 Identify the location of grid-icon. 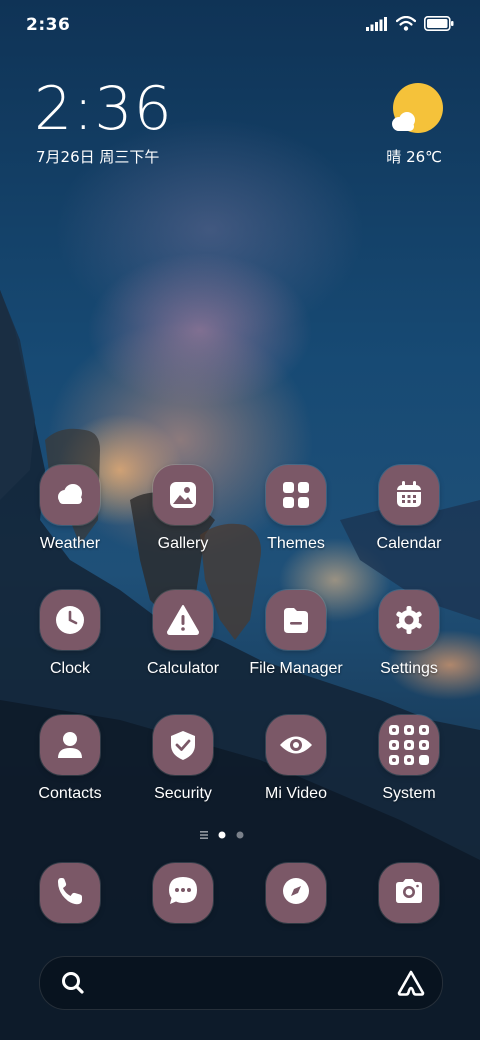
(296, 495).